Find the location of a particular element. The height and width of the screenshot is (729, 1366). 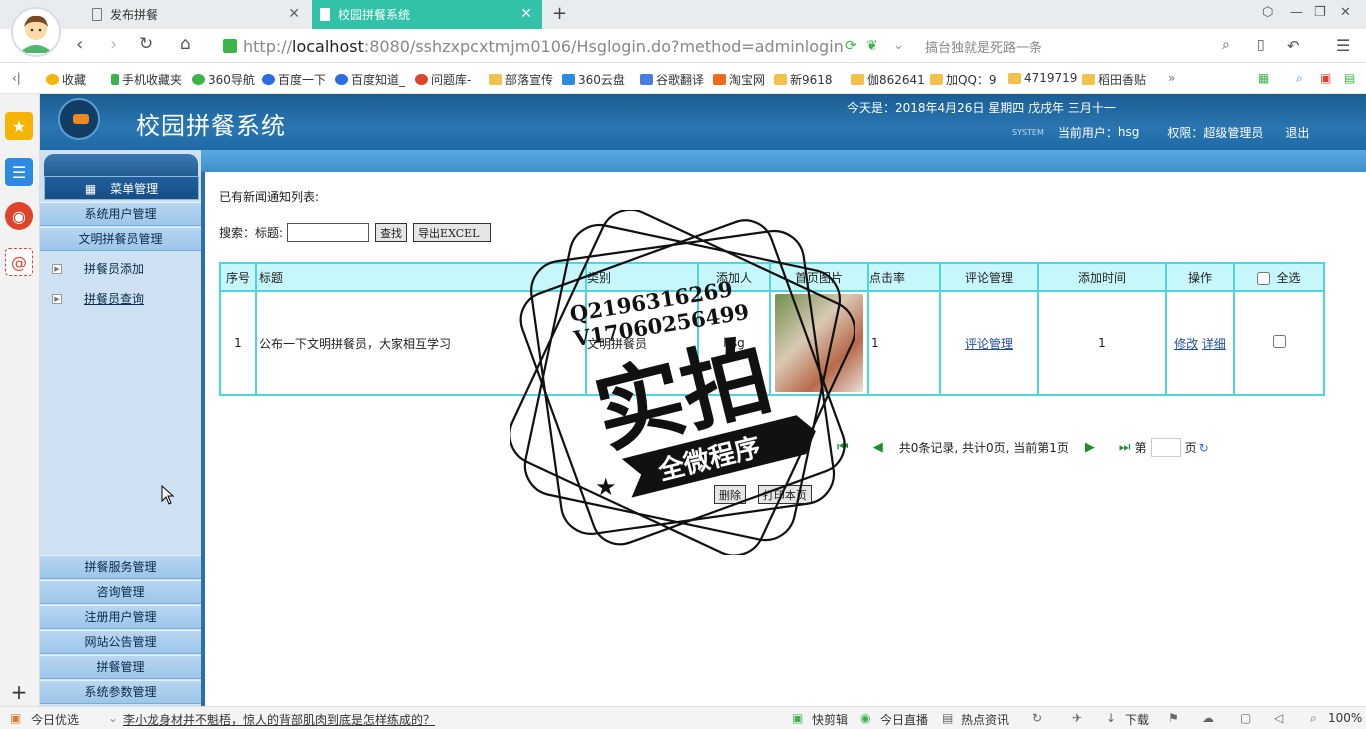

bookmark-folder-3: 4719719 is located at coordinates (1042, 78).